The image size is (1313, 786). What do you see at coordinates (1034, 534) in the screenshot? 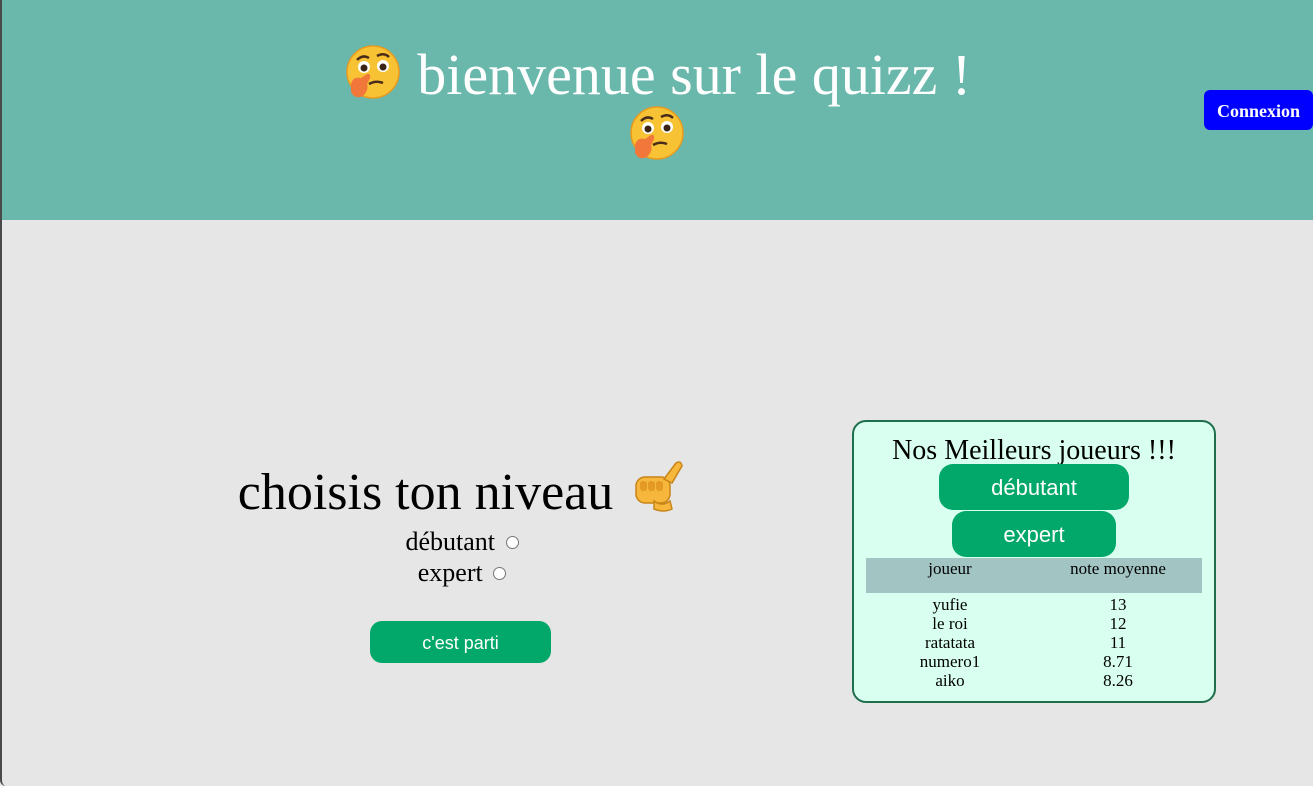
I see `filter-expert-button: expert` at bounding box center [1034, 534].